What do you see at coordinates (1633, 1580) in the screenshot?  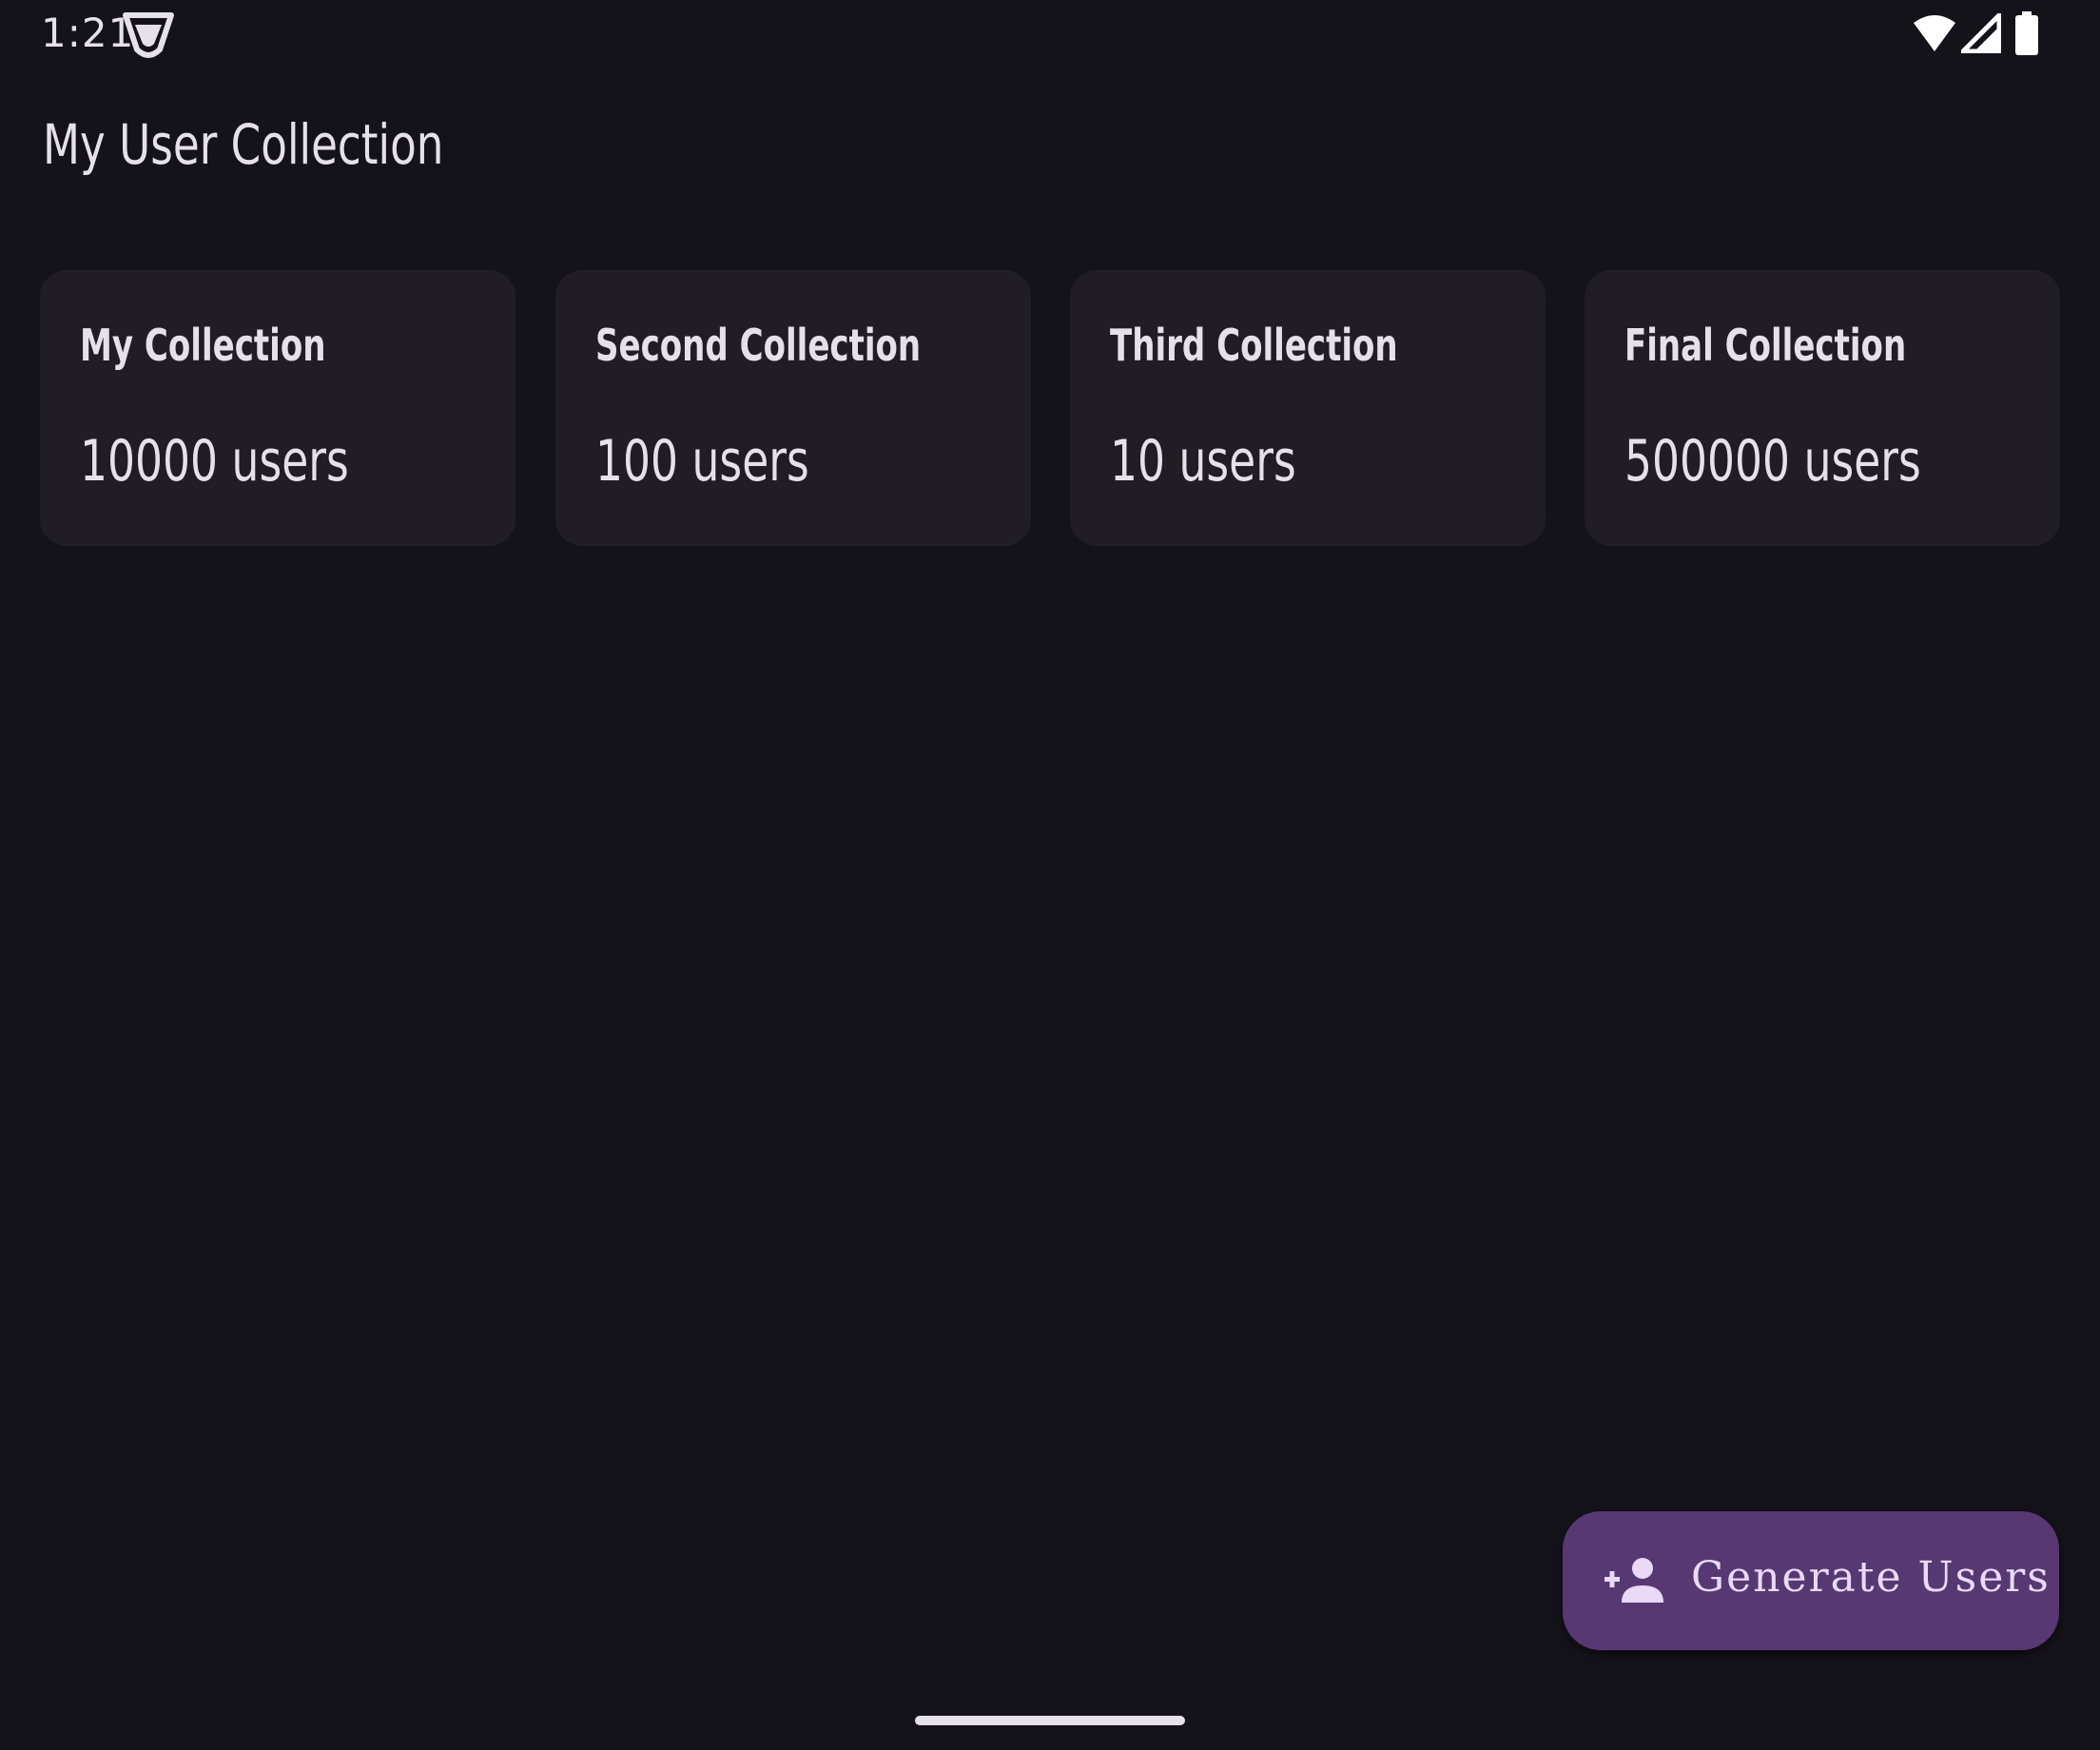 I see `person-add-icon` at bounding box center [1633, 1580].